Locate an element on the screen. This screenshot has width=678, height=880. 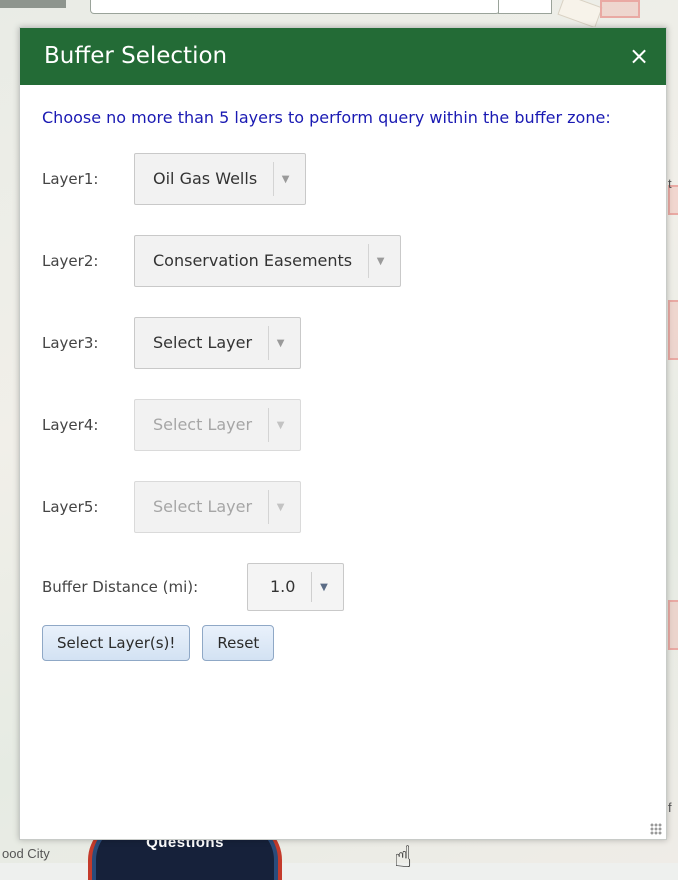
layer-label: Layer5: is located at coordinates (70, 507).